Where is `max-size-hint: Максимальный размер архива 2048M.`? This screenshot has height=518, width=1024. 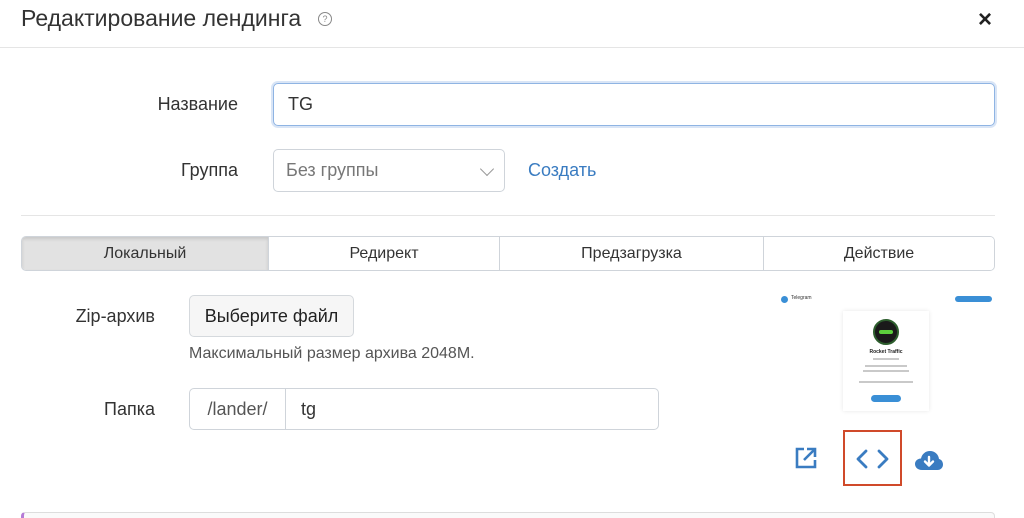 max-size-hint: Максимальный размер архива 2048M. is located at coordinates (332, 353).